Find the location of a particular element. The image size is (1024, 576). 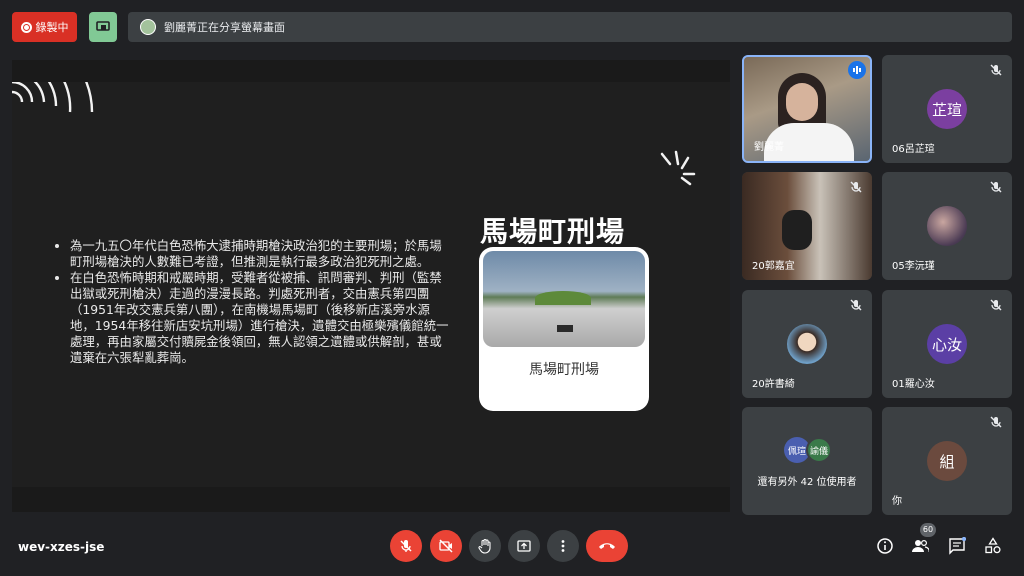

photo-caption: 馬場町刑場 is located at coordinates (564, 370).